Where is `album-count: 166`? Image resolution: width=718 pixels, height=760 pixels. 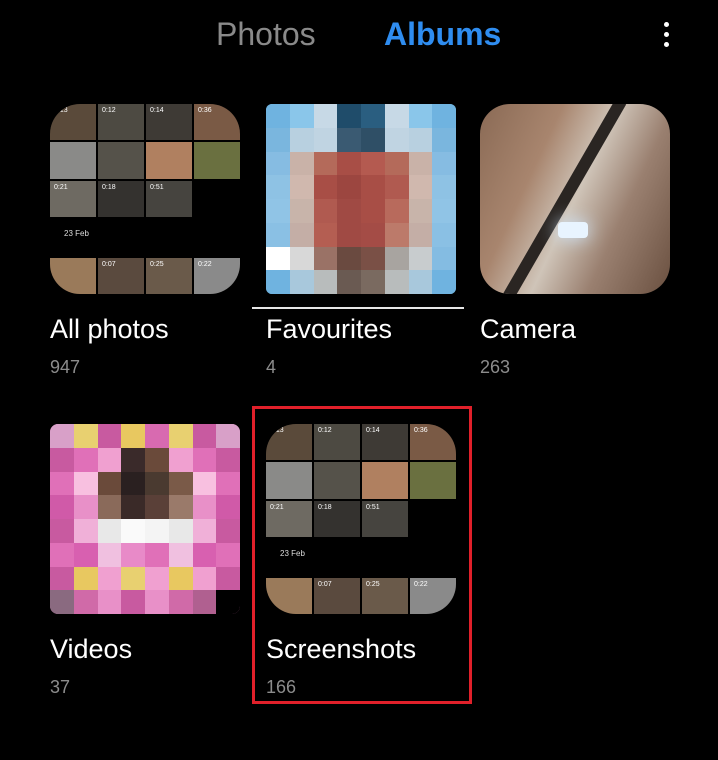
album-count: 166 is located at coordinates (281, 687).